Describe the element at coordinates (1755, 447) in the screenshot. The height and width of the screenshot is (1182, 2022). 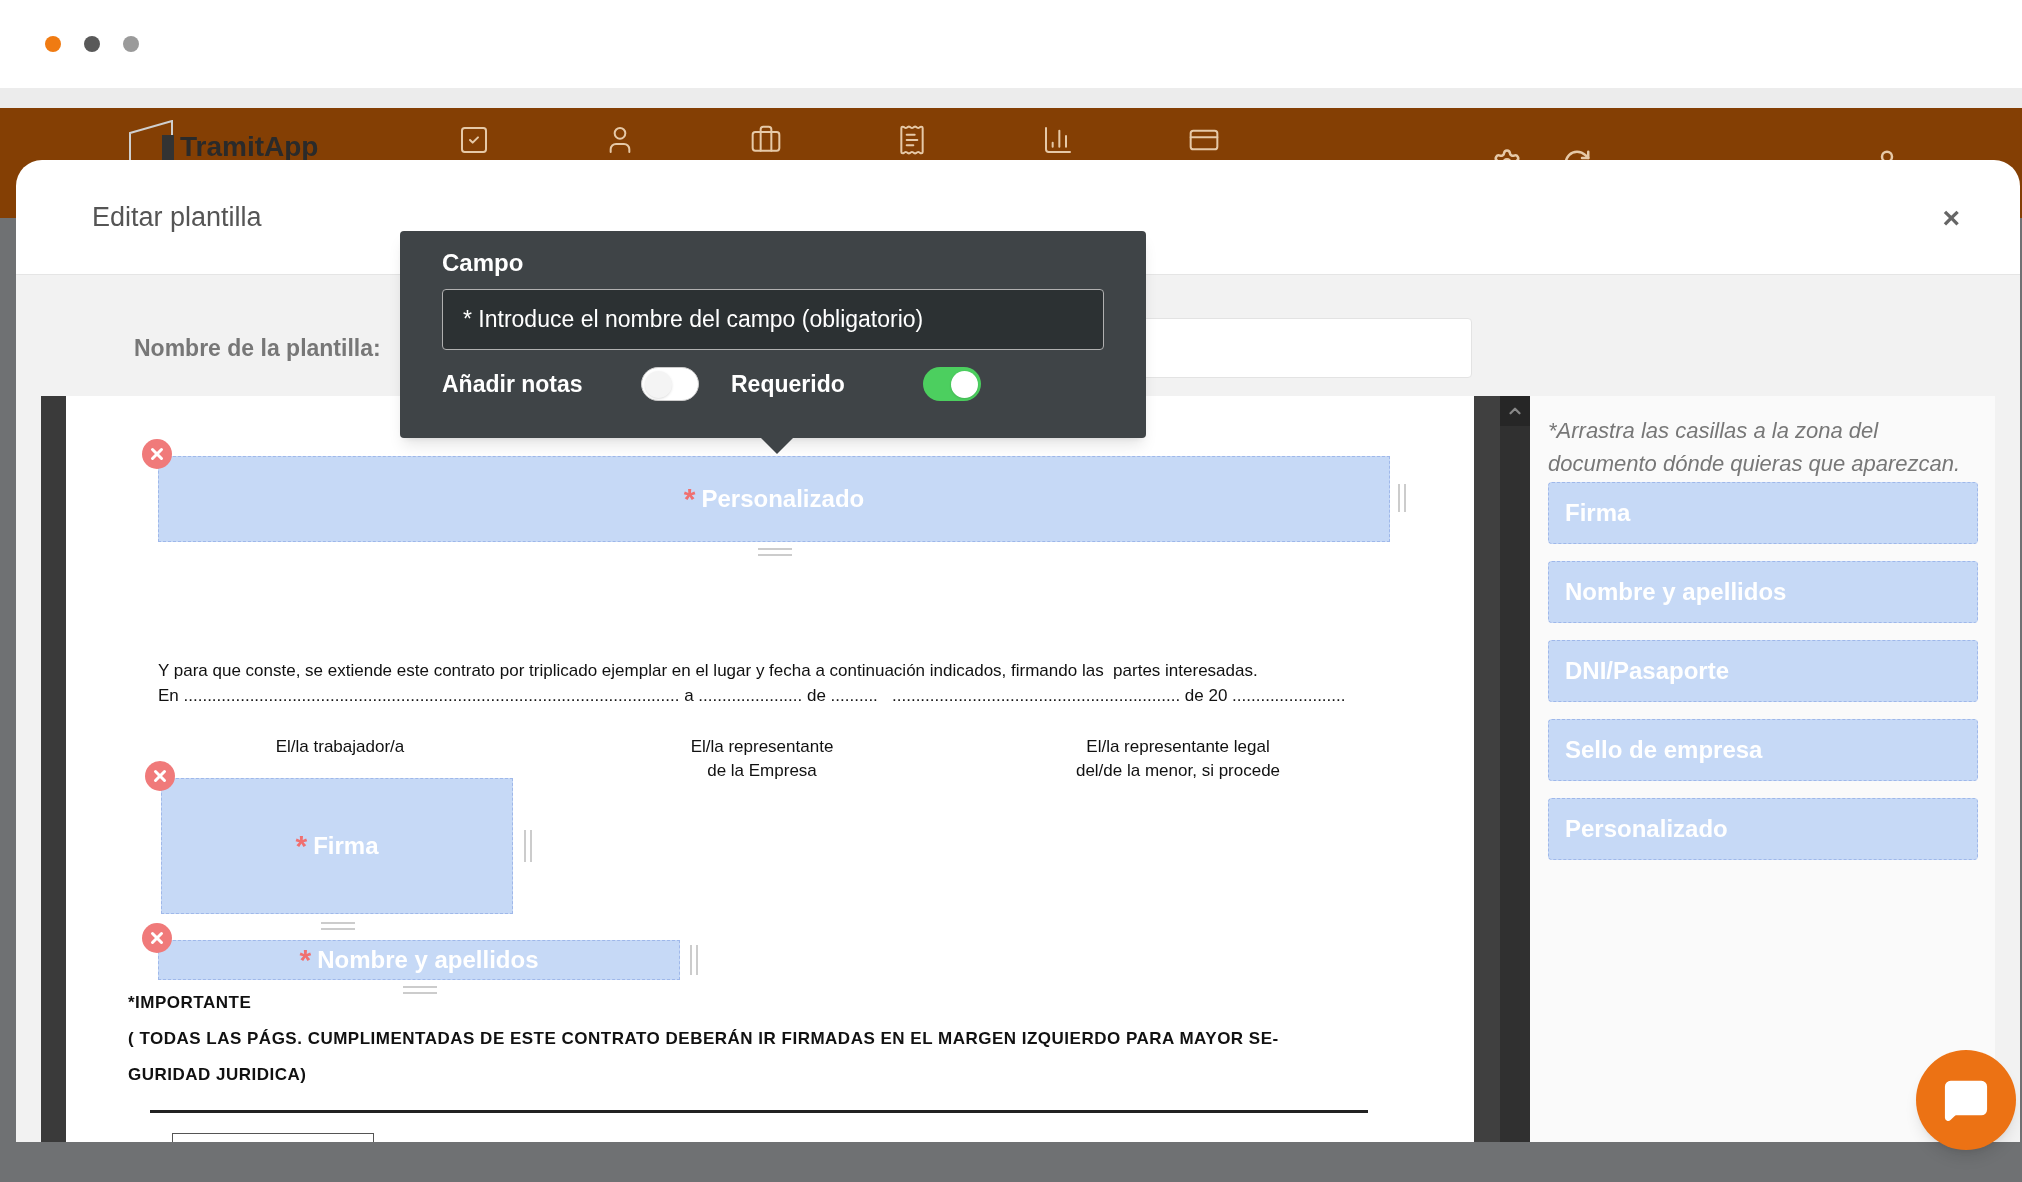
I see `drag-hint: *Arrastra las casillas a la zona del documento dónde quieras que aparezcan.` at that location.